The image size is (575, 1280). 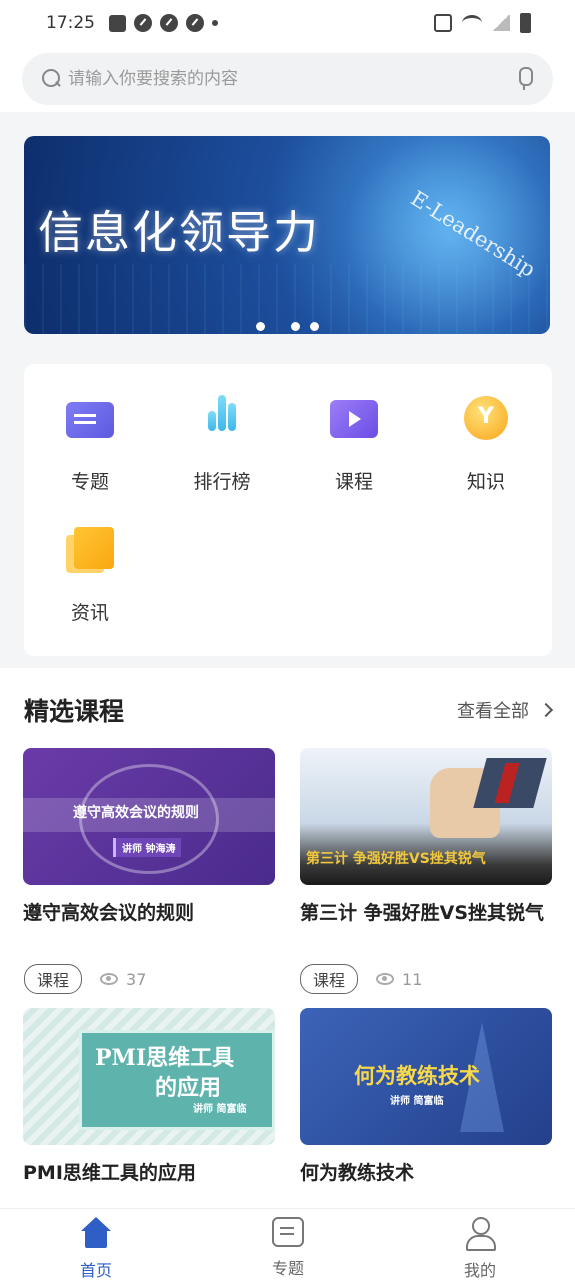 I want to click on menu-item-ranking: 排行榜, so click(x=222, y=429).